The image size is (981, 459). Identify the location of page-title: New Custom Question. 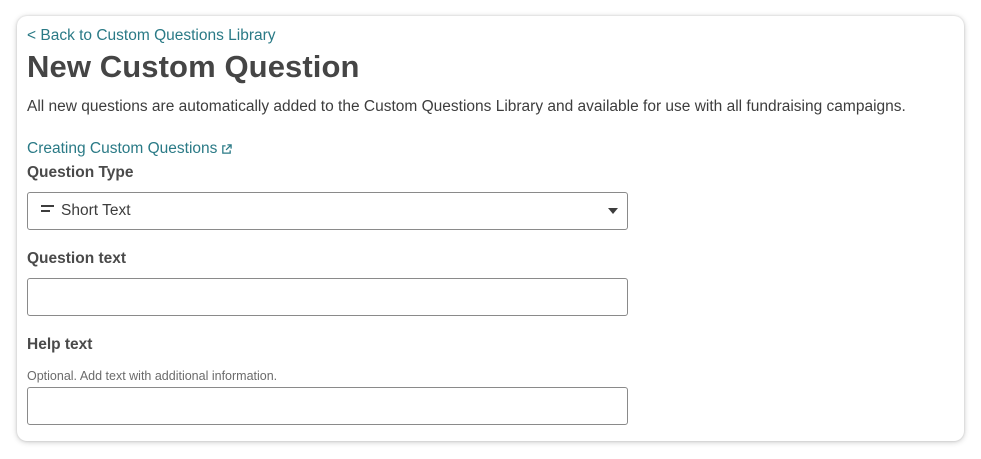
(193, 66).